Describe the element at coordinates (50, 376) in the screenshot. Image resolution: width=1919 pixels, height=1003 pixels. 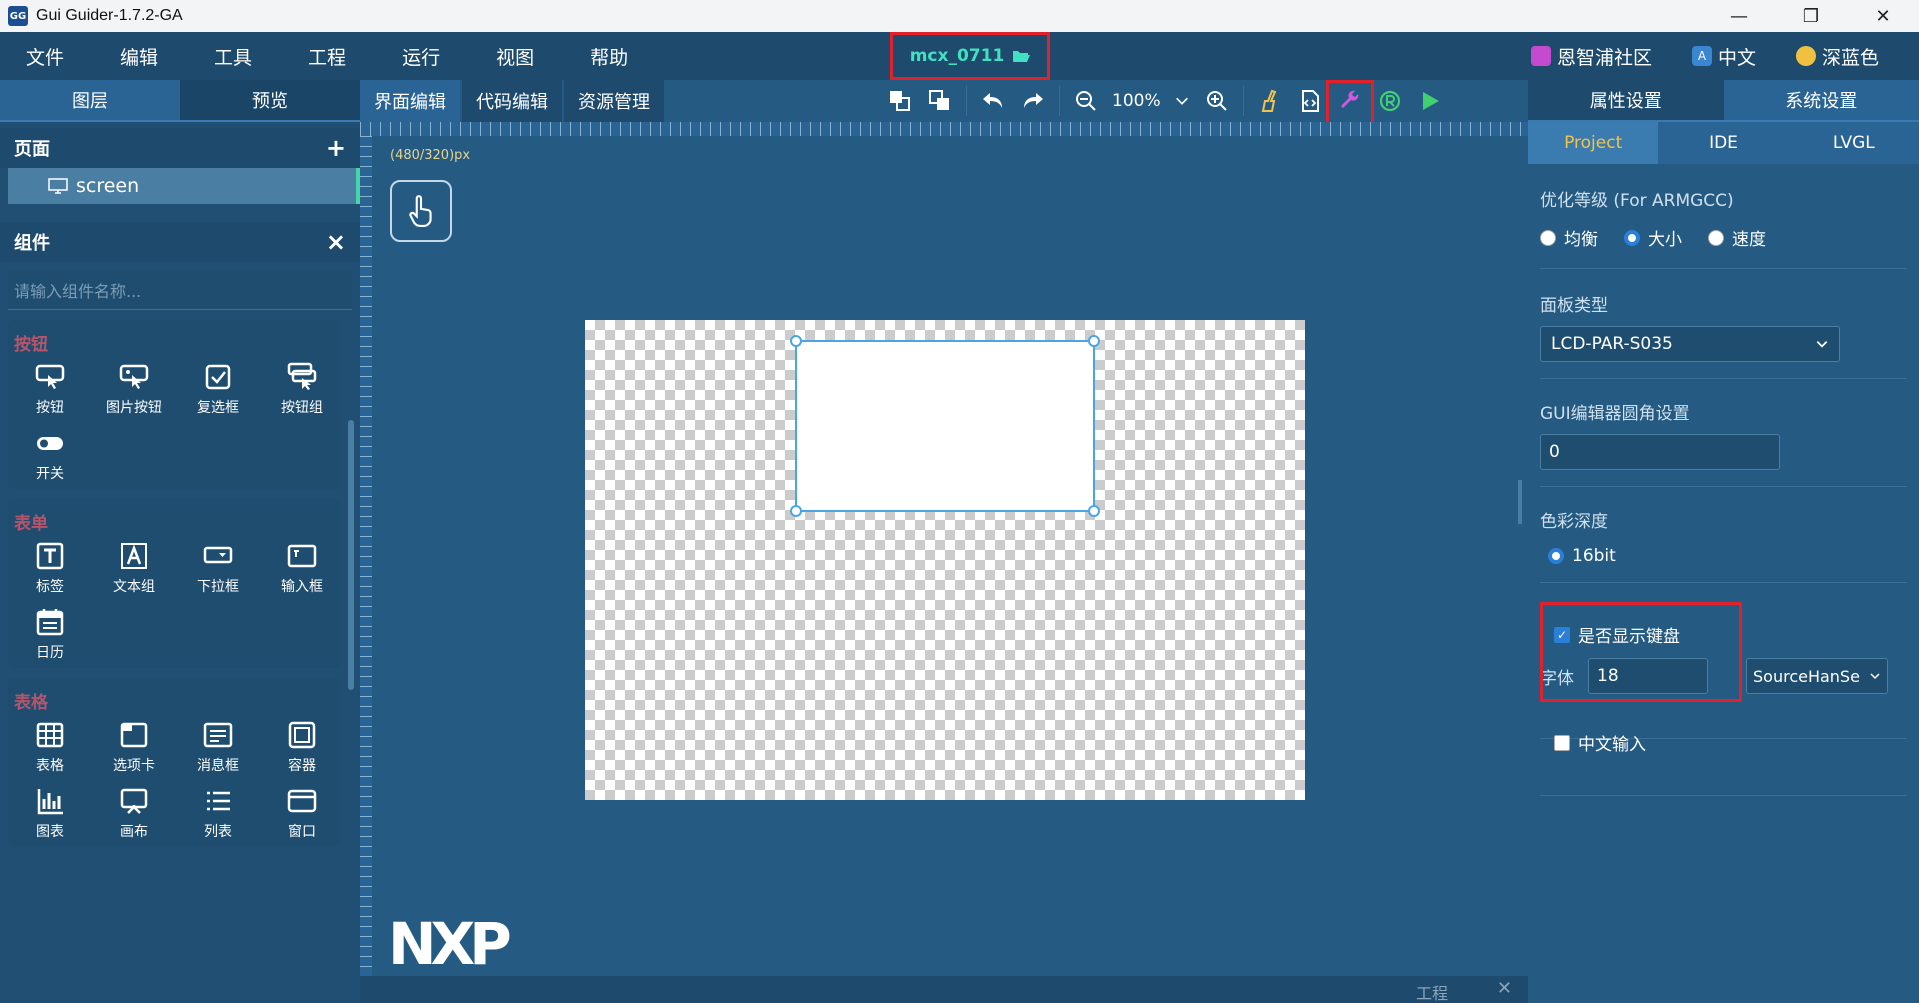
I see `button-icon` at that location.